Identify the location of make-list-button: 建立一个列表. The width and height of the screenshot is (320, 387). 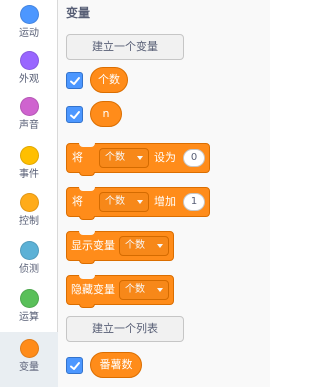
(125, 329).